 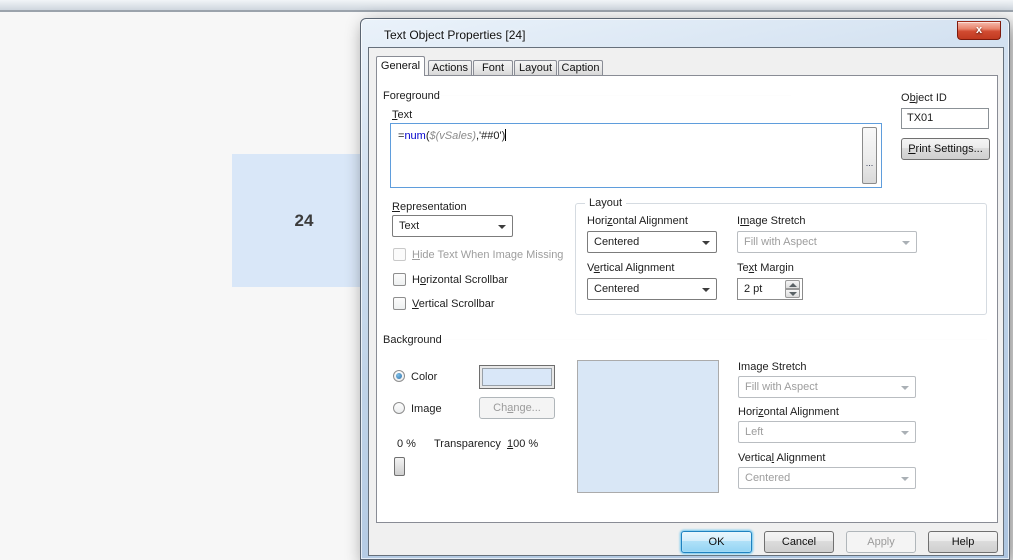 I want to click on tab-layout: Layout, so click(x=535, y=67).